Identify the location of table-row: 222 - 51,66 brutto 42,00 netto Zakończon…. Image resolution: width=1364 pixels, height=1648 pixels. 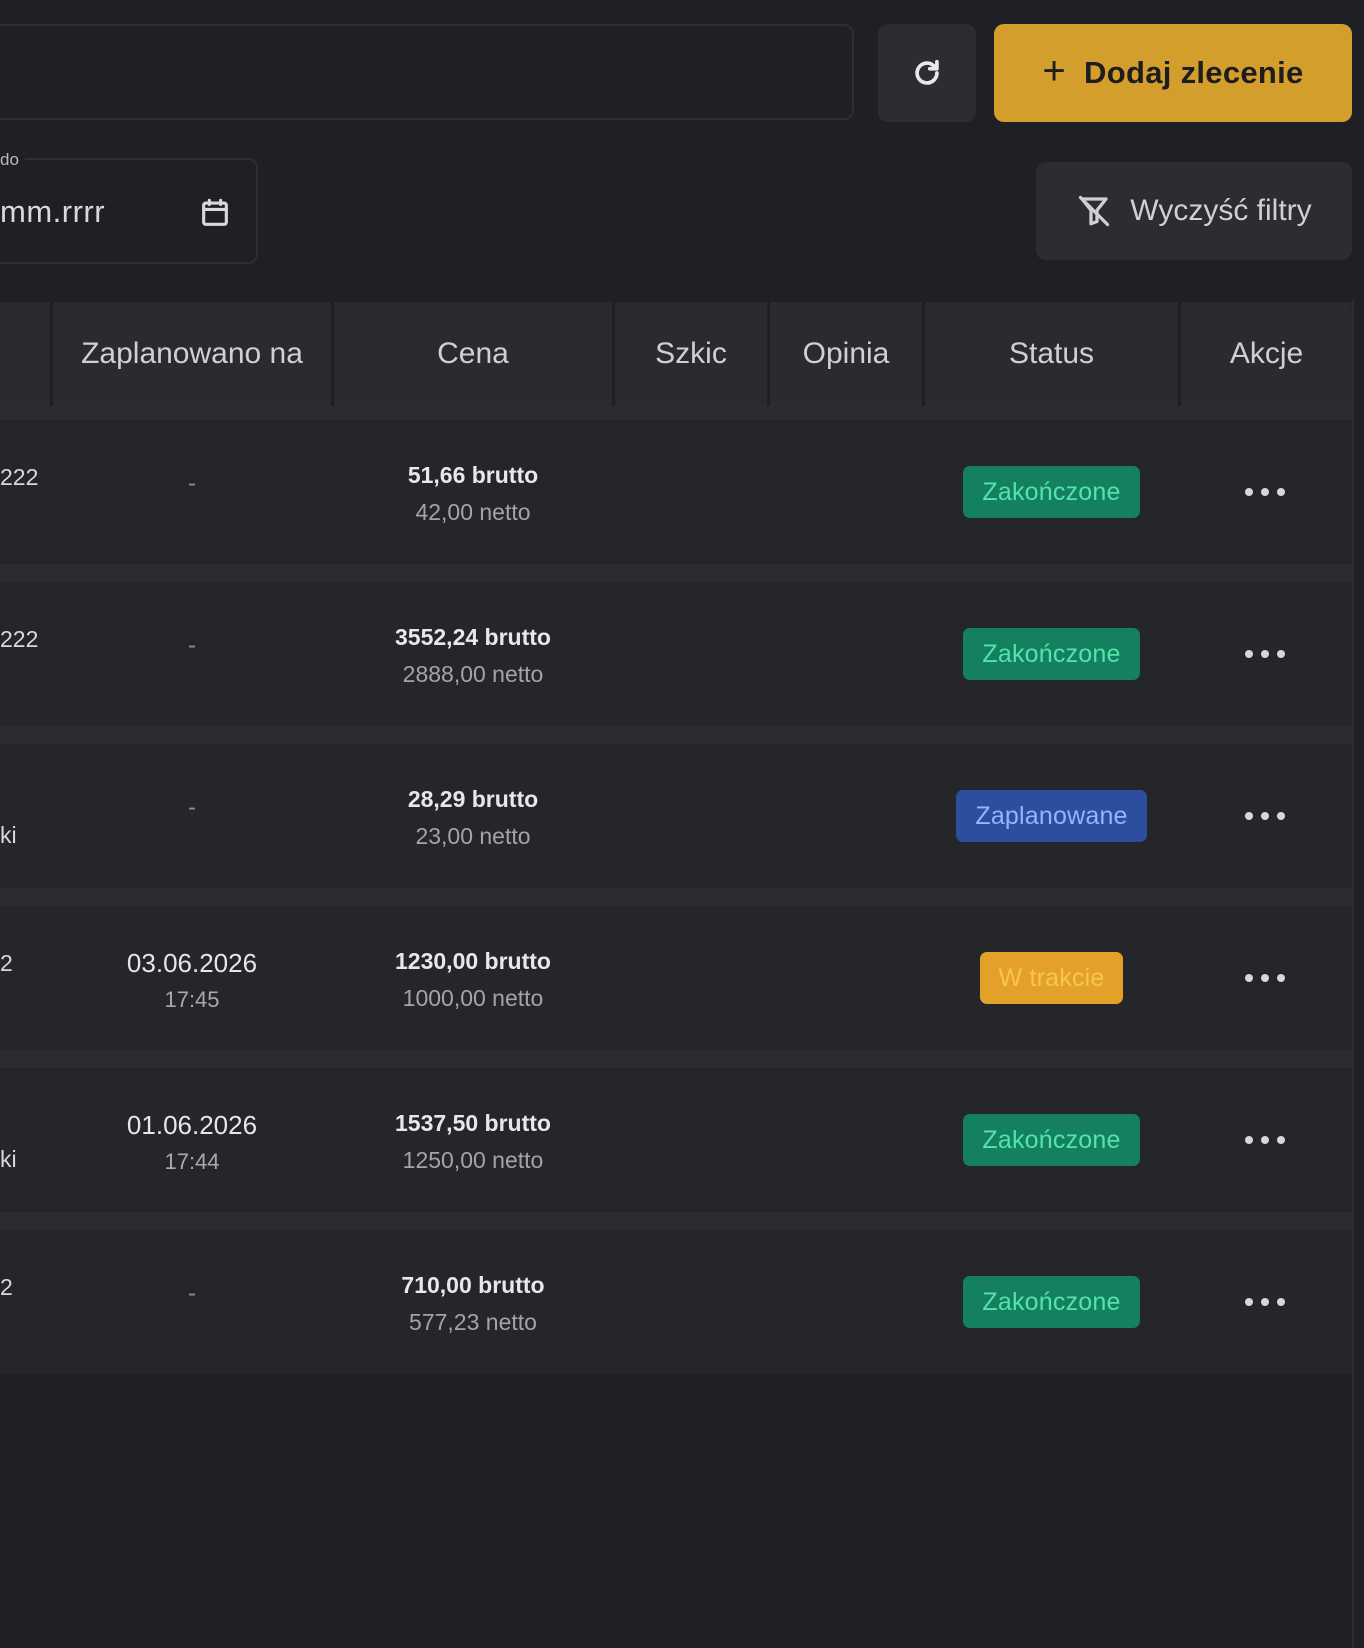
(676, 492).